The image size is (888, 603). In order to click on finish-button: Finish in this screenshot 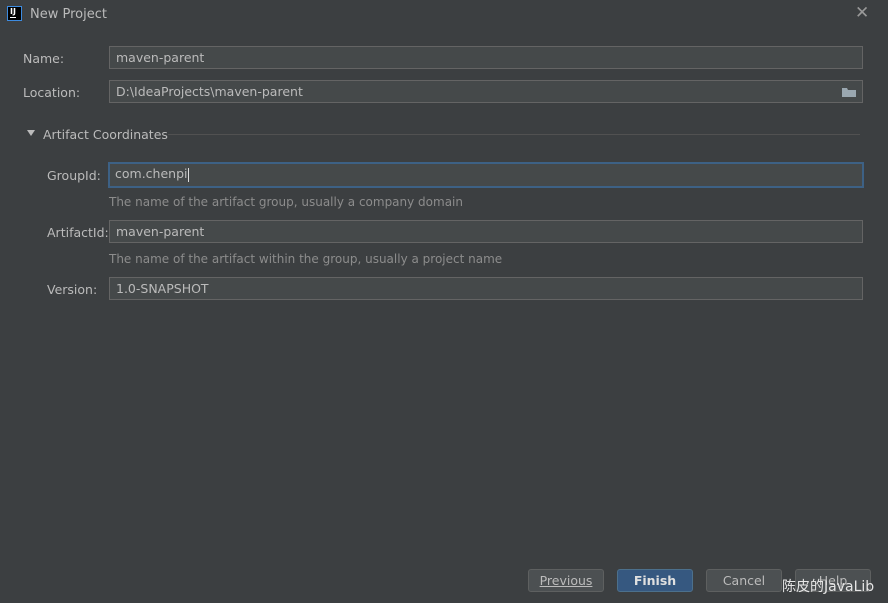, I will do `click(655, 580)`.